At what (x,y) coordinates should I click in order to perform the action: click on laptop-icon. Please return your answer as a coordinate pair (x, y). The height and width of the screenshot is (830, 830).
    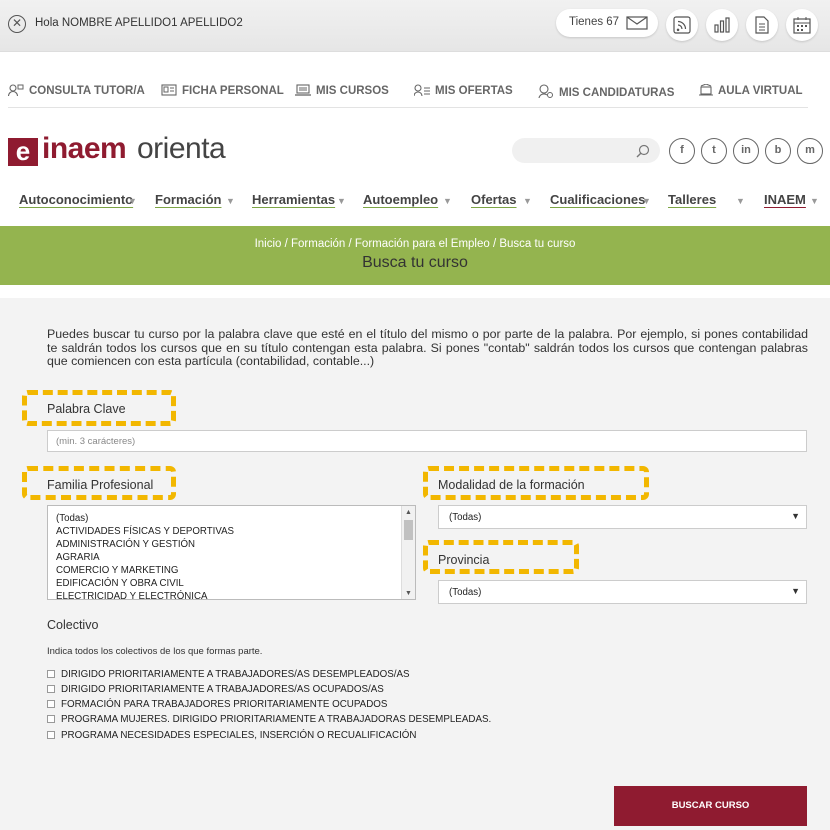
    Looking at the image, I should click on (303, 90).